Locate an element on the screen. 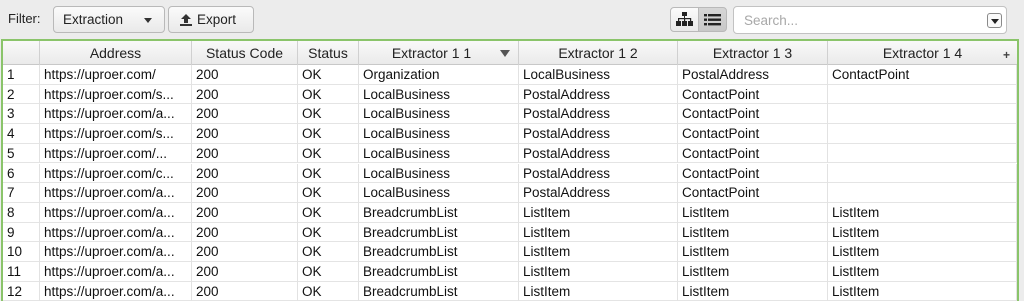  column-header-extractor-1-1: Extractor 1 1 is located at coordinates (439, 53).